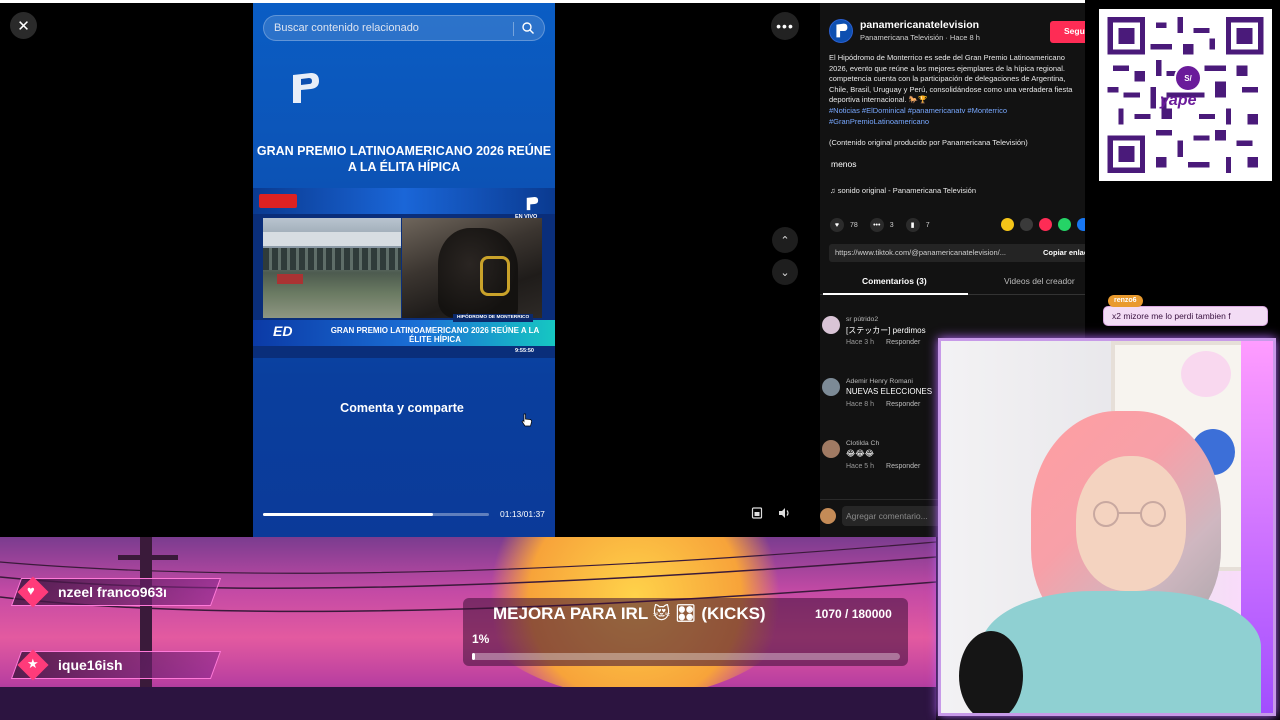 The image size is (1280, 720). I want to click on video-progress-fill, so click(348, 514).